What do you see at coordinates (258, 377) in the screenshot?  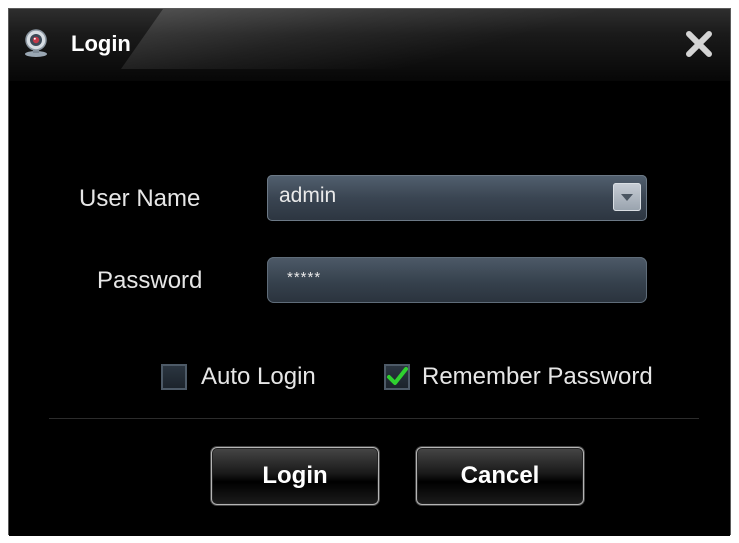 I see `auto-login-label: Auto Login` at bounding box center [258, 377].